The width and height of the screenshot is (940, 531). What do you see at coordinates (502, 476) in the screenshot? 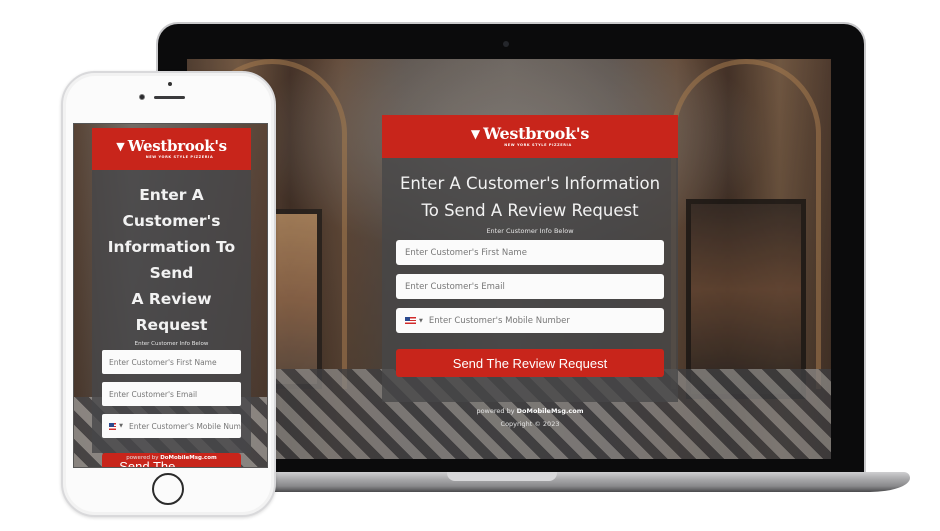
I see `laptop-opening-notch` at bounding box center [502, 476].